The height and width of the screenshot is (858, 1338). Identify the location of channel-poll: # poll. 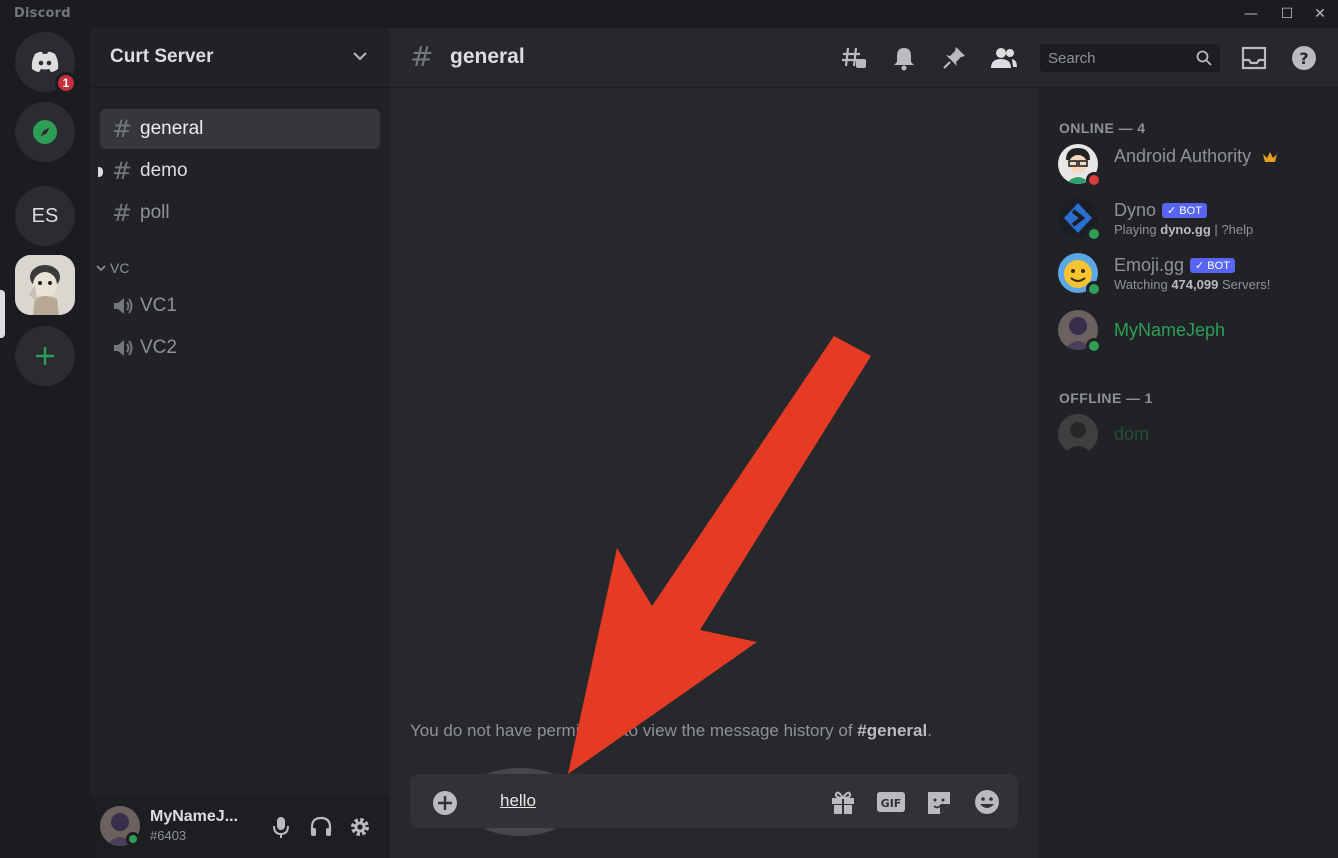
(240, 213).